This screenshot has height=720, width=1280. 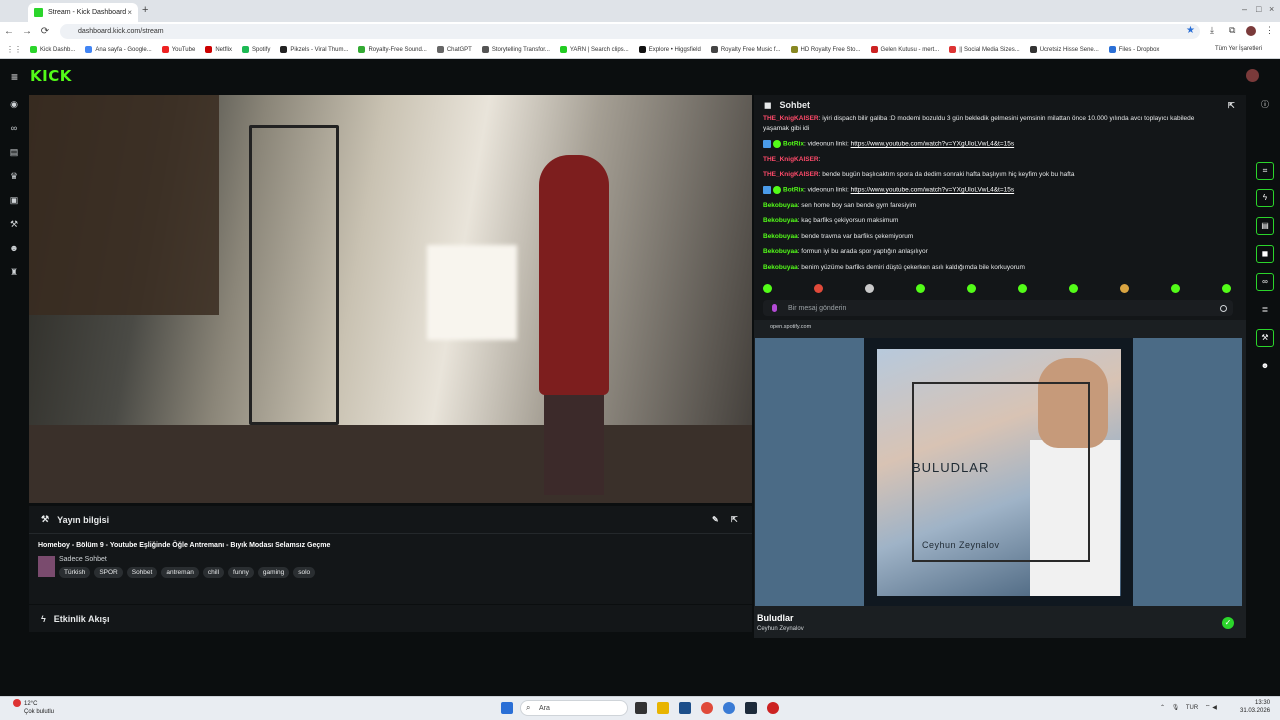 I want to click on kick-logo: KICK, so click(x=51, y=76).